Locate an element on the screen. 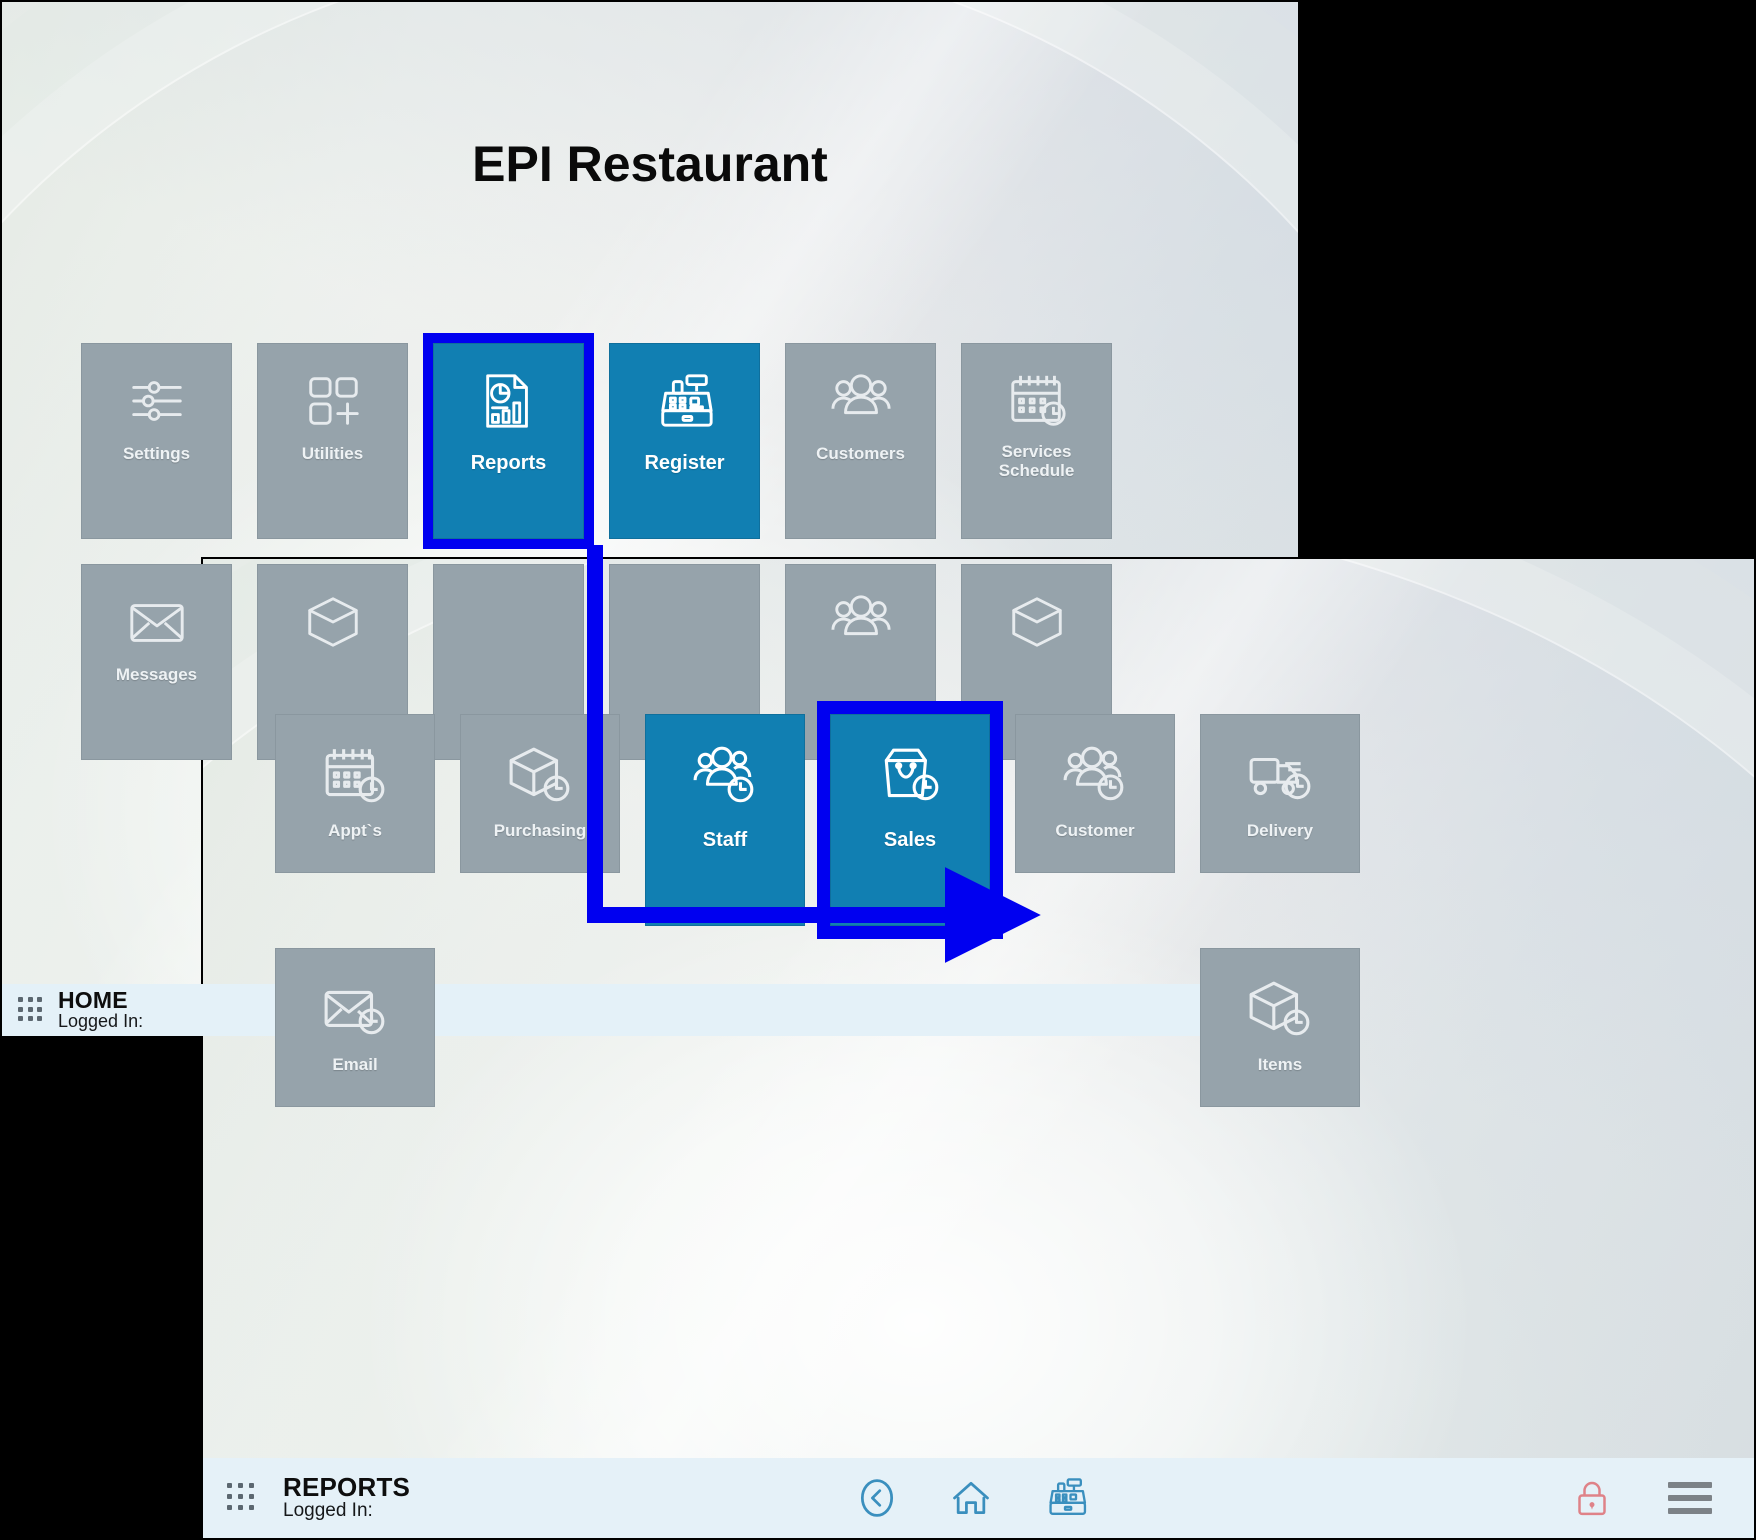 The image size is (1756, 1540). truck-clock-icon is located at coordinates (1280, 778).